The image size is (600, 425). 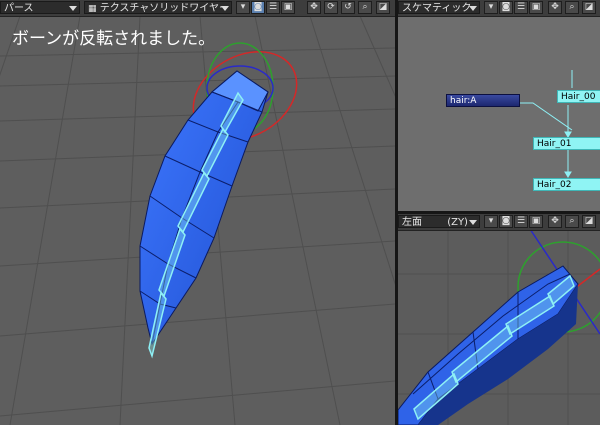 I want to click on render-mode-dropdown: ▦ テクスチャソリッドワイヤー, so click(x=158, y=7).